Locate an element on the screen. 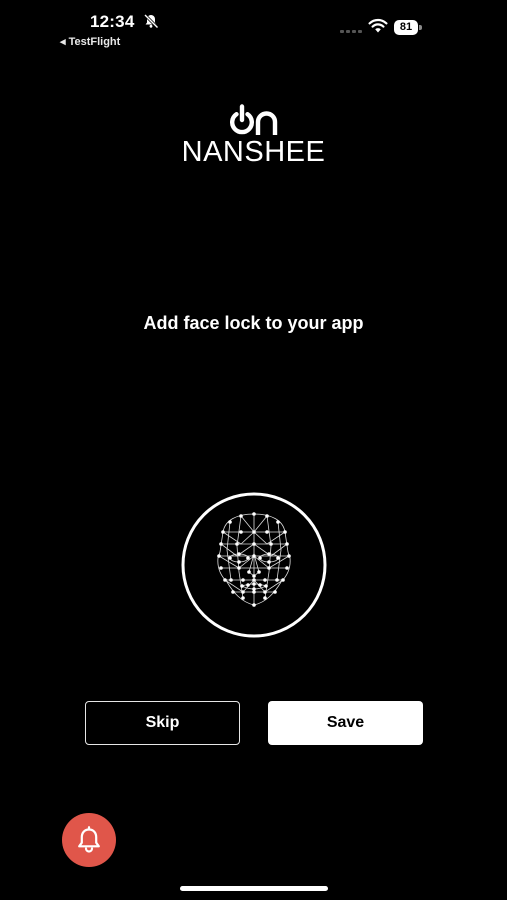 This screenshot has height=900, width=507. status-time: 12:34 is located at coordinates (112, 21).